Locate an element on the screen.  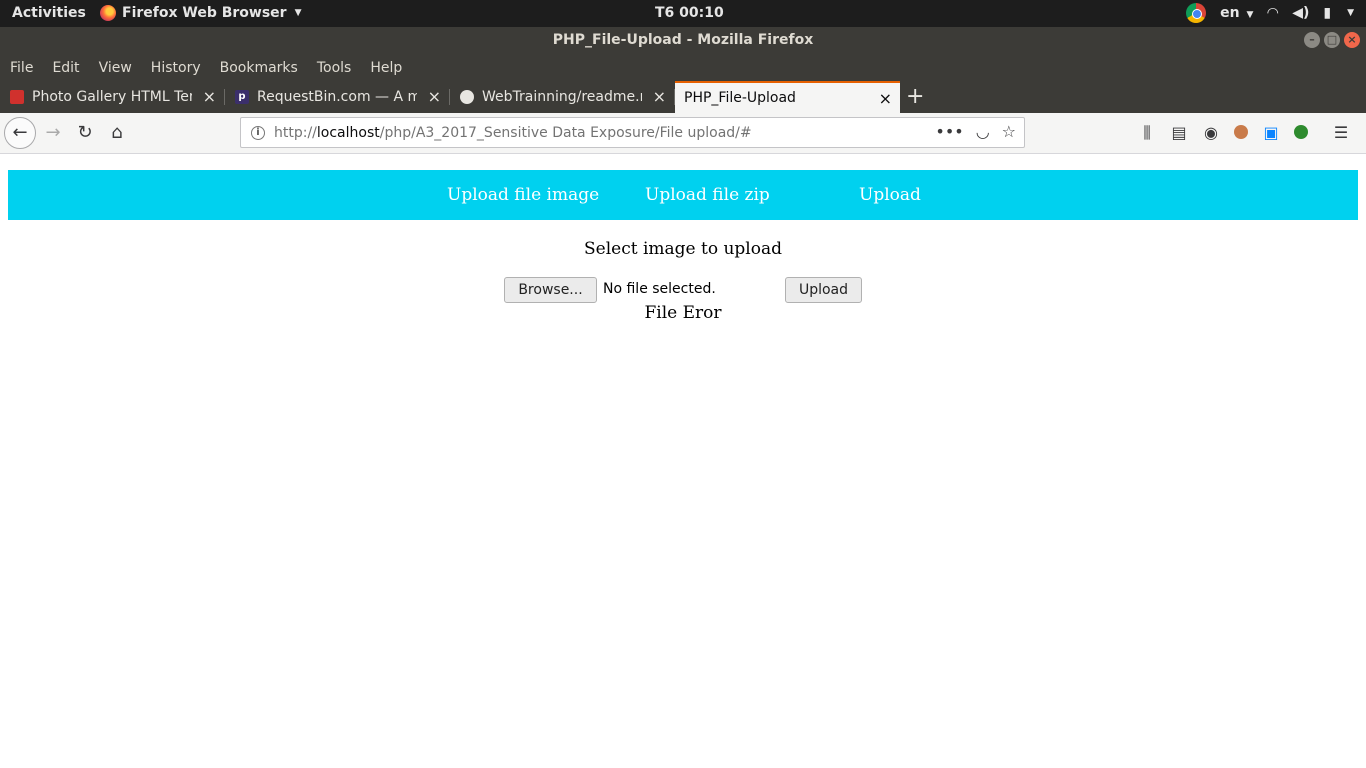
tab-label: WebTrainning/readme.m is located at coordinates (562, 97).